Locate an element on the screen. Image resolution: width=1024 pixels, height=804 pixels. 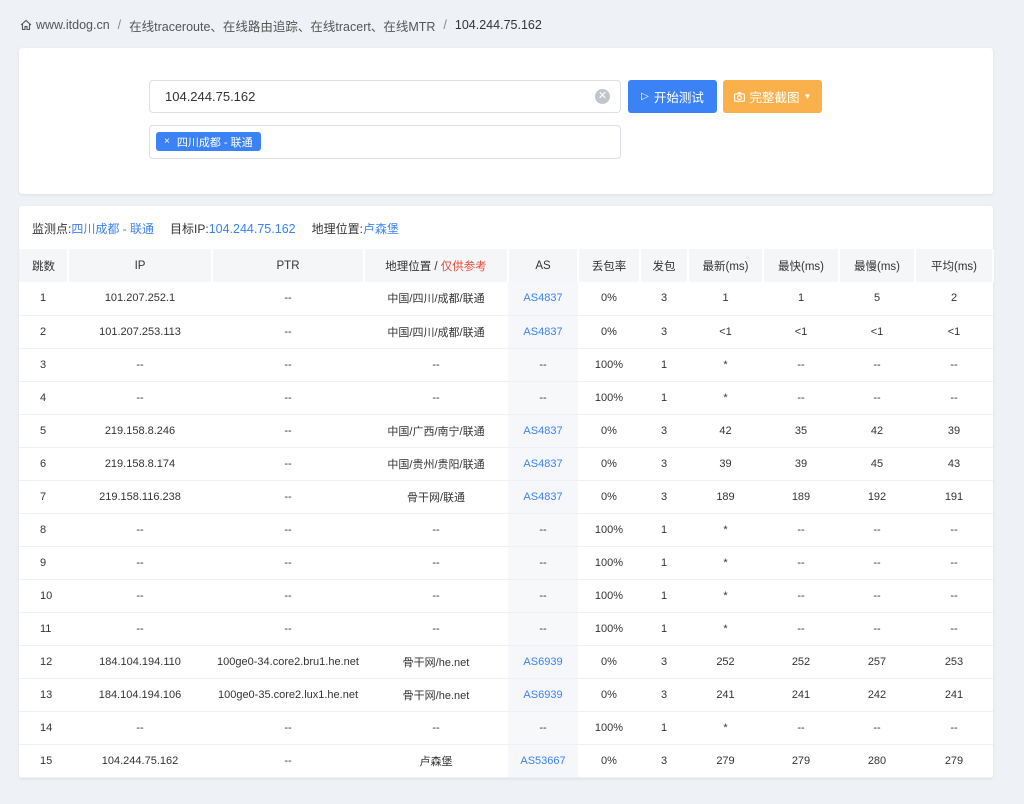
screenshot-button: 完整截图 ▼ is located at coordinates (772, 96).